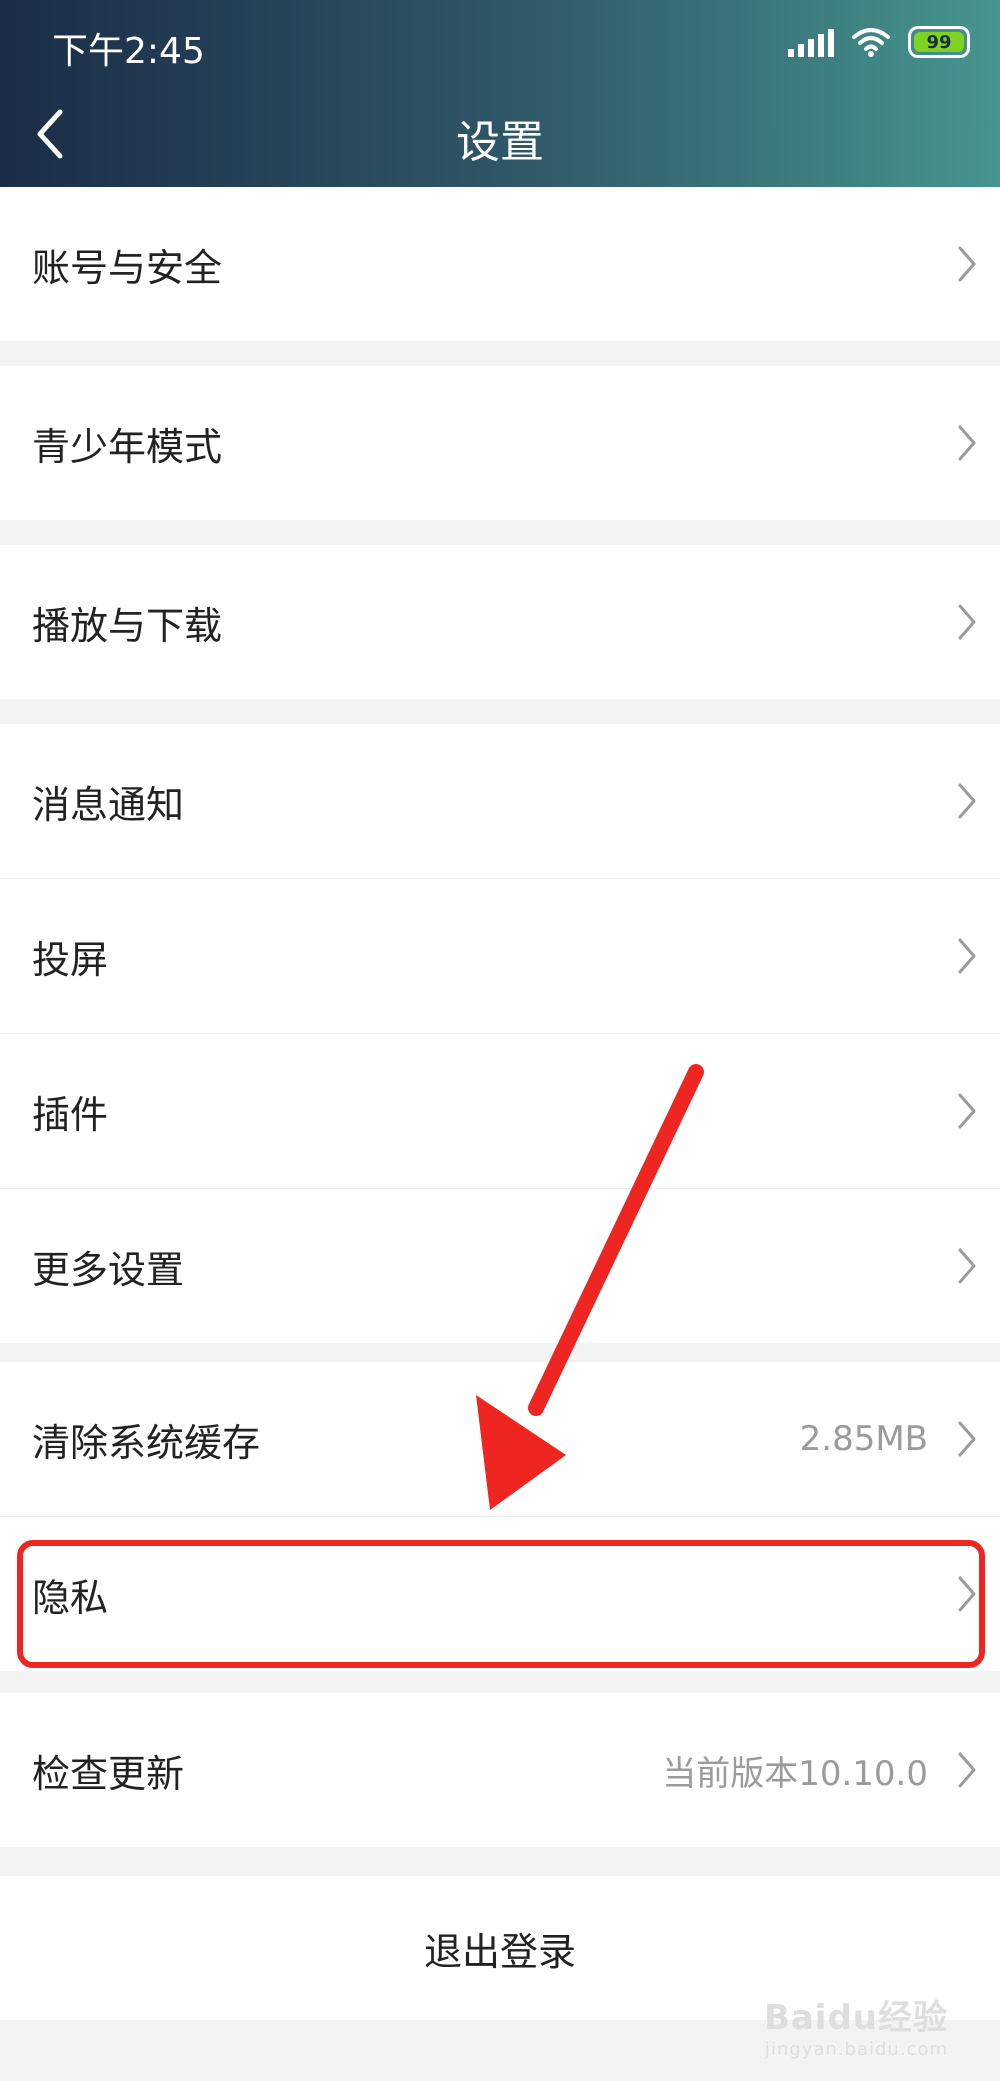 The image size is (1000, 2081). What do you see at coordinates (128, 51) in the screenshot?
I see `status-time: 下午2:45` at bounding box center [128, 51].